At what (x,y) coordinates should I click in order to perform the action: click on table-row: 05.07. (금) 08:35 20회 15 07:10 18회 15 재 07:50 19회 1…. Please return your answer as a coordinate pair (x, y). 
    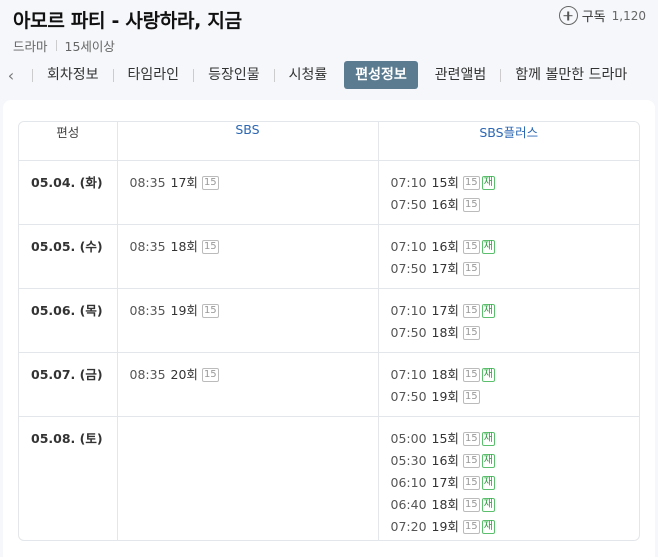
    Looking at the image, I should click on (329, 384).